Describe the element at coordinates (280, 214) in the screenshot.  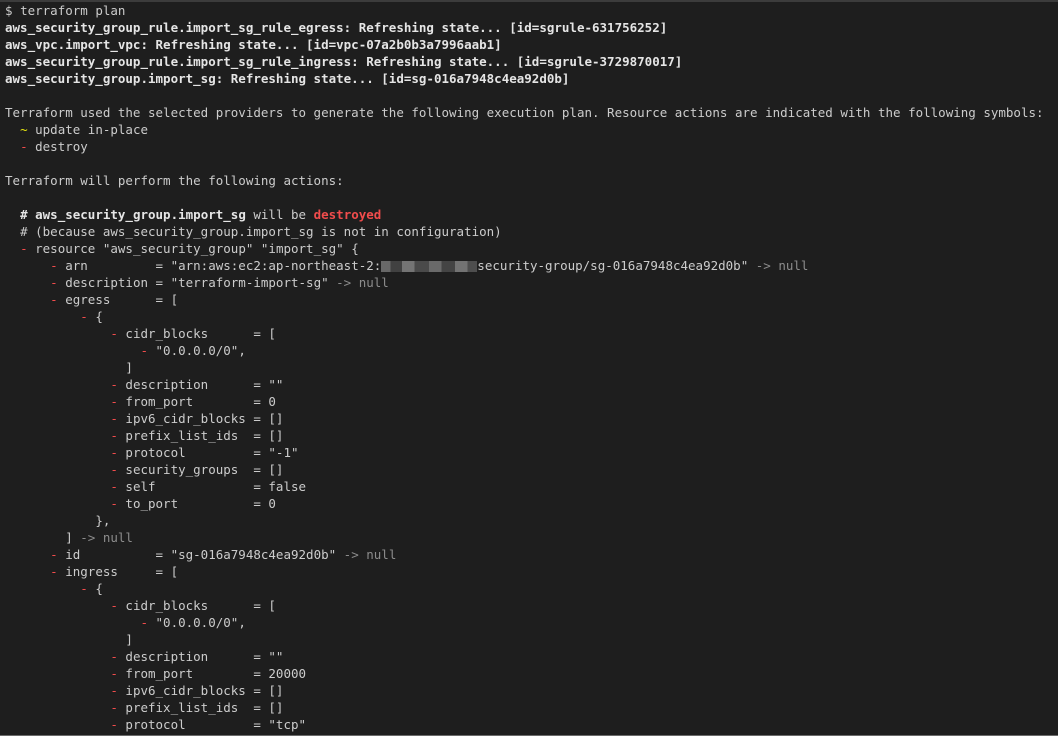
I see `will-be-text: will be` at that location.